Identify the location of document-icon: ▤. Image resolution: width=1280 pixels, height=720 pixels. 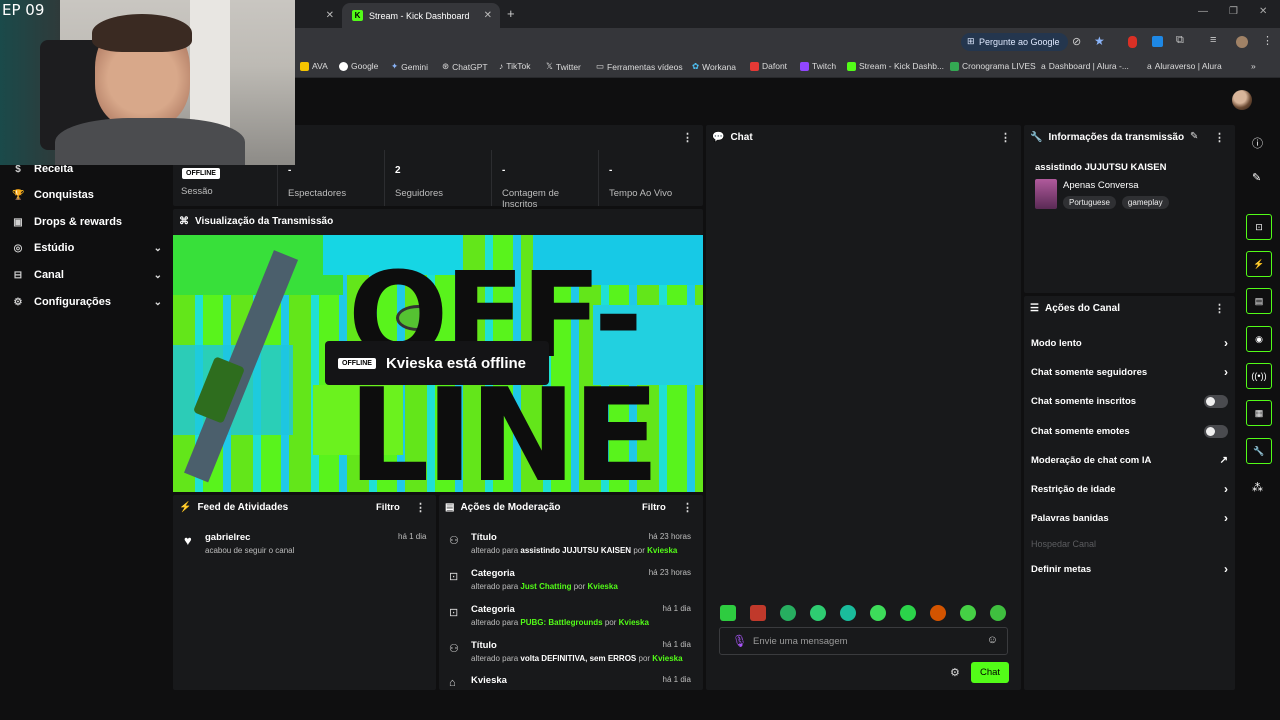
(1259, 301).